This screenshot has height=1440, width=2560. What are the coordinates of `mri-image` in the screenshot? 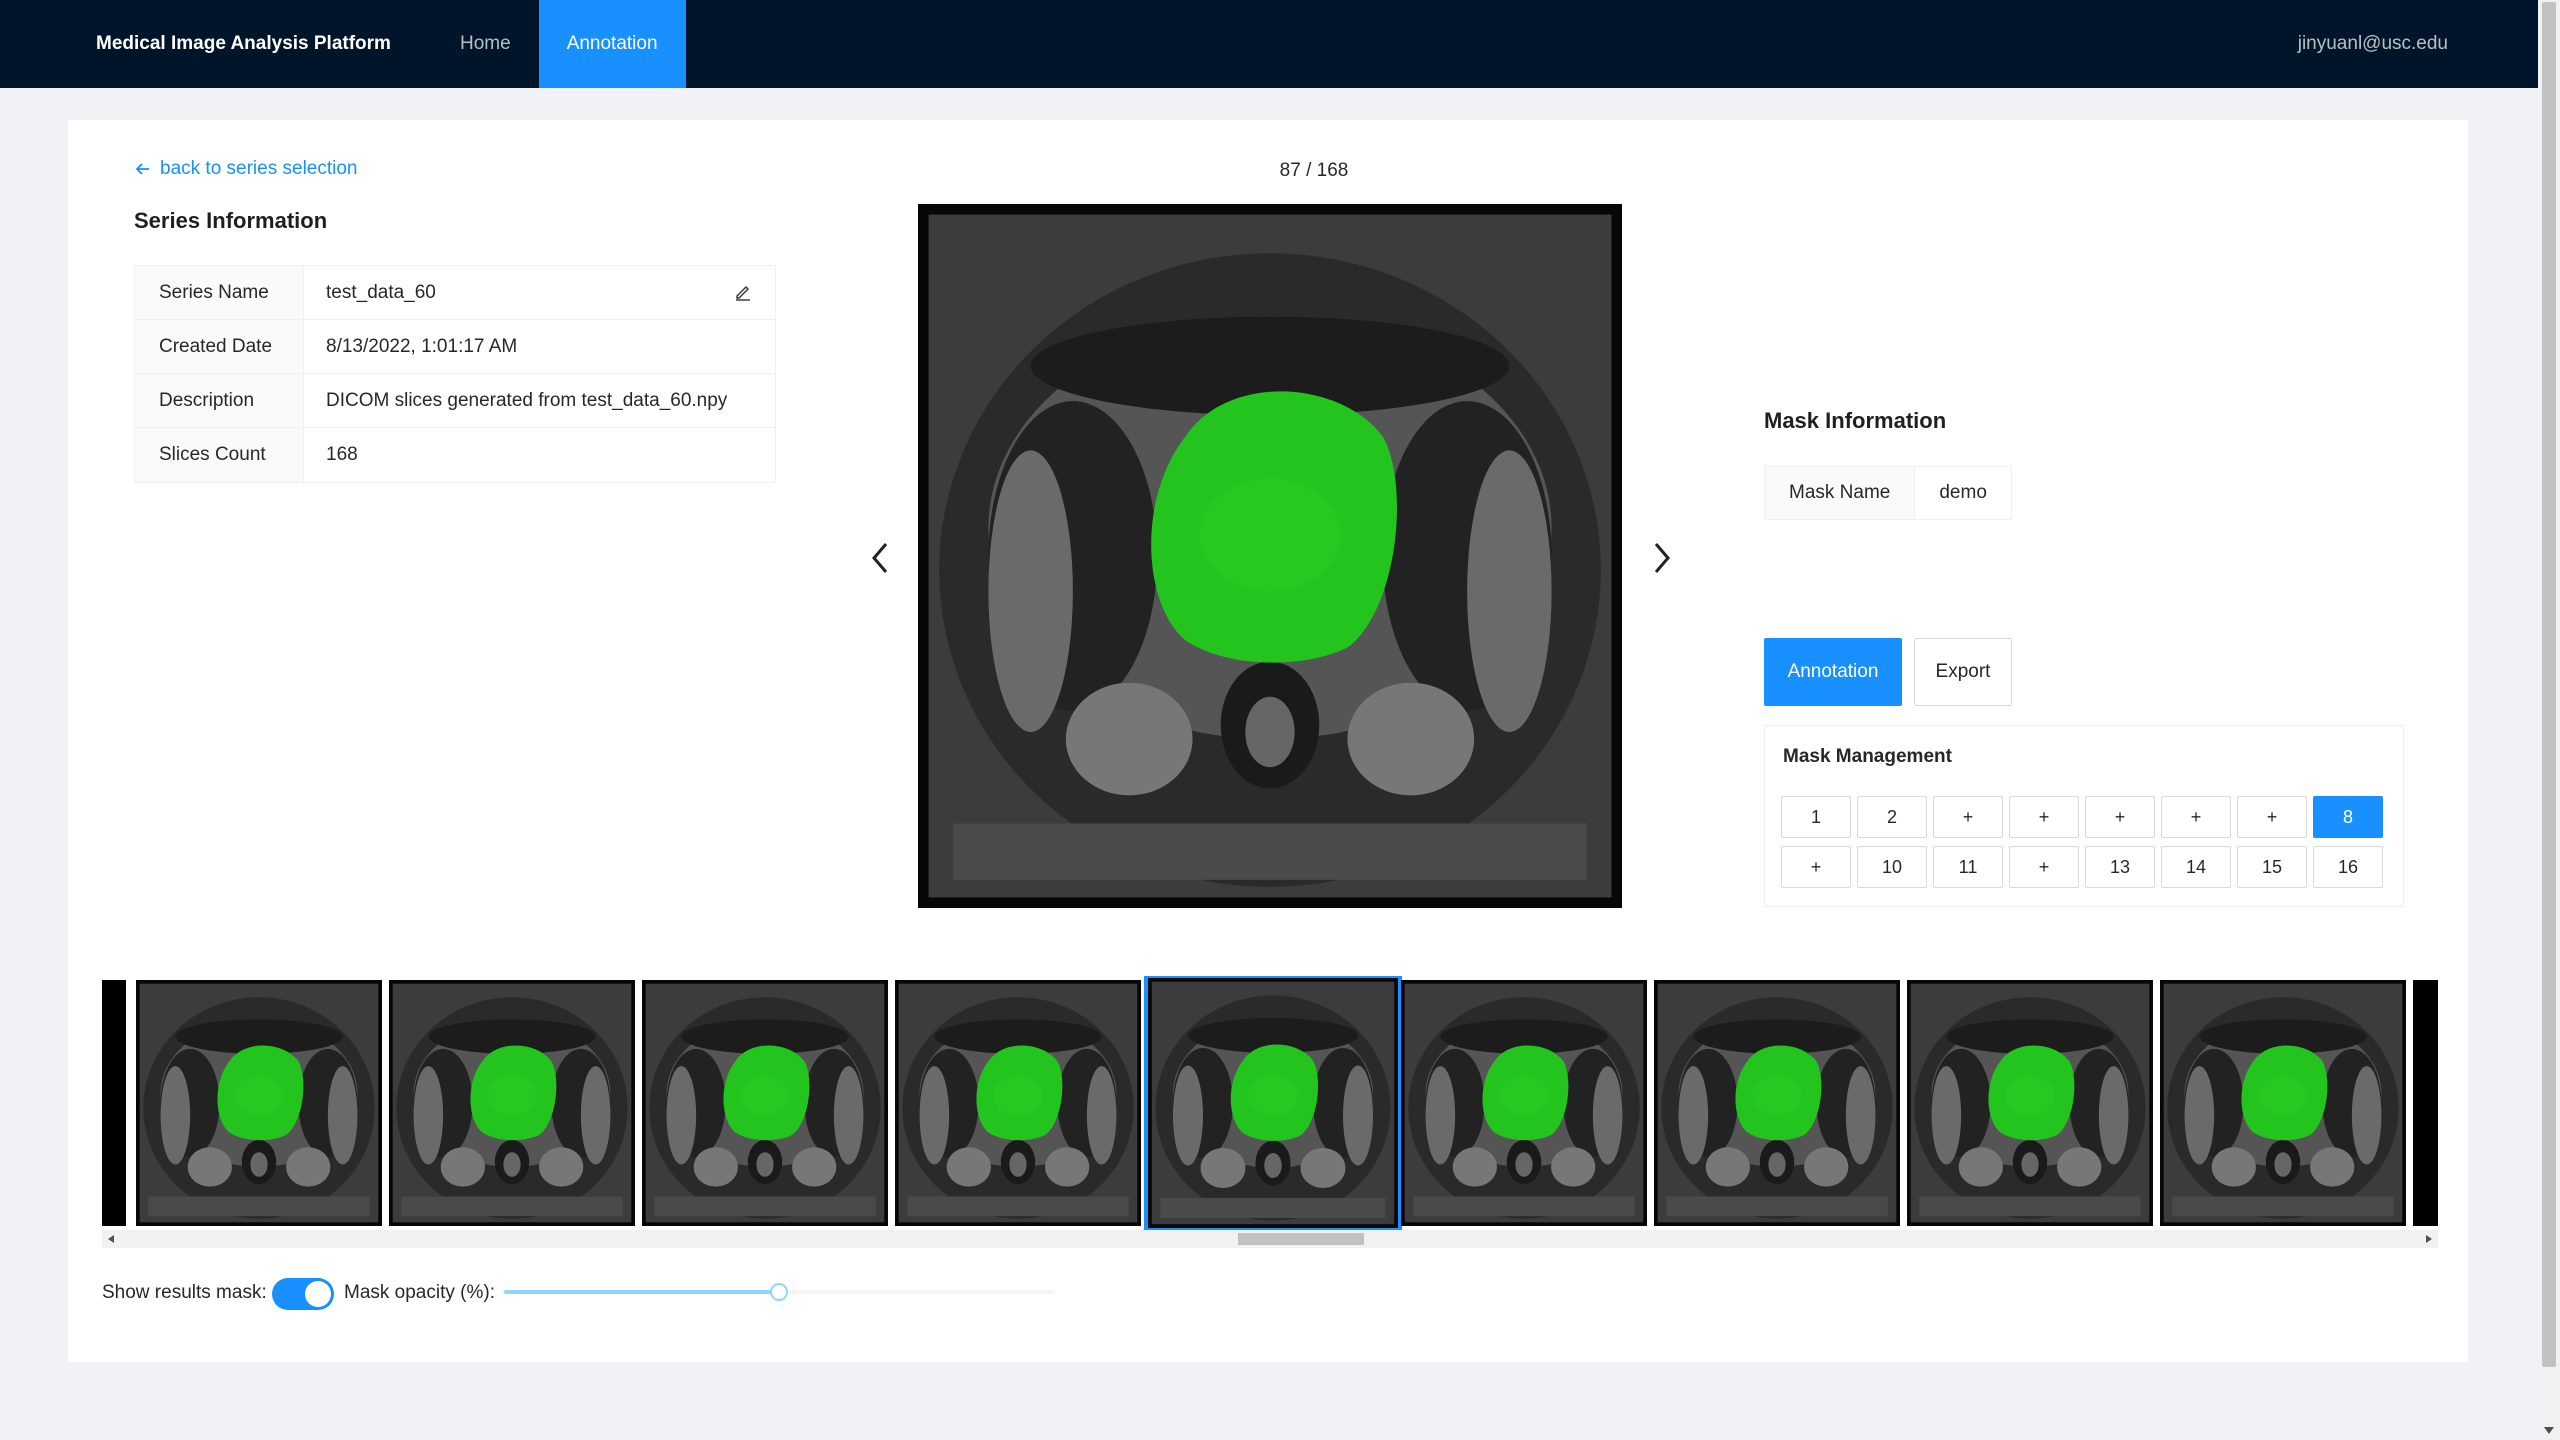 It's located at (1270, 556).